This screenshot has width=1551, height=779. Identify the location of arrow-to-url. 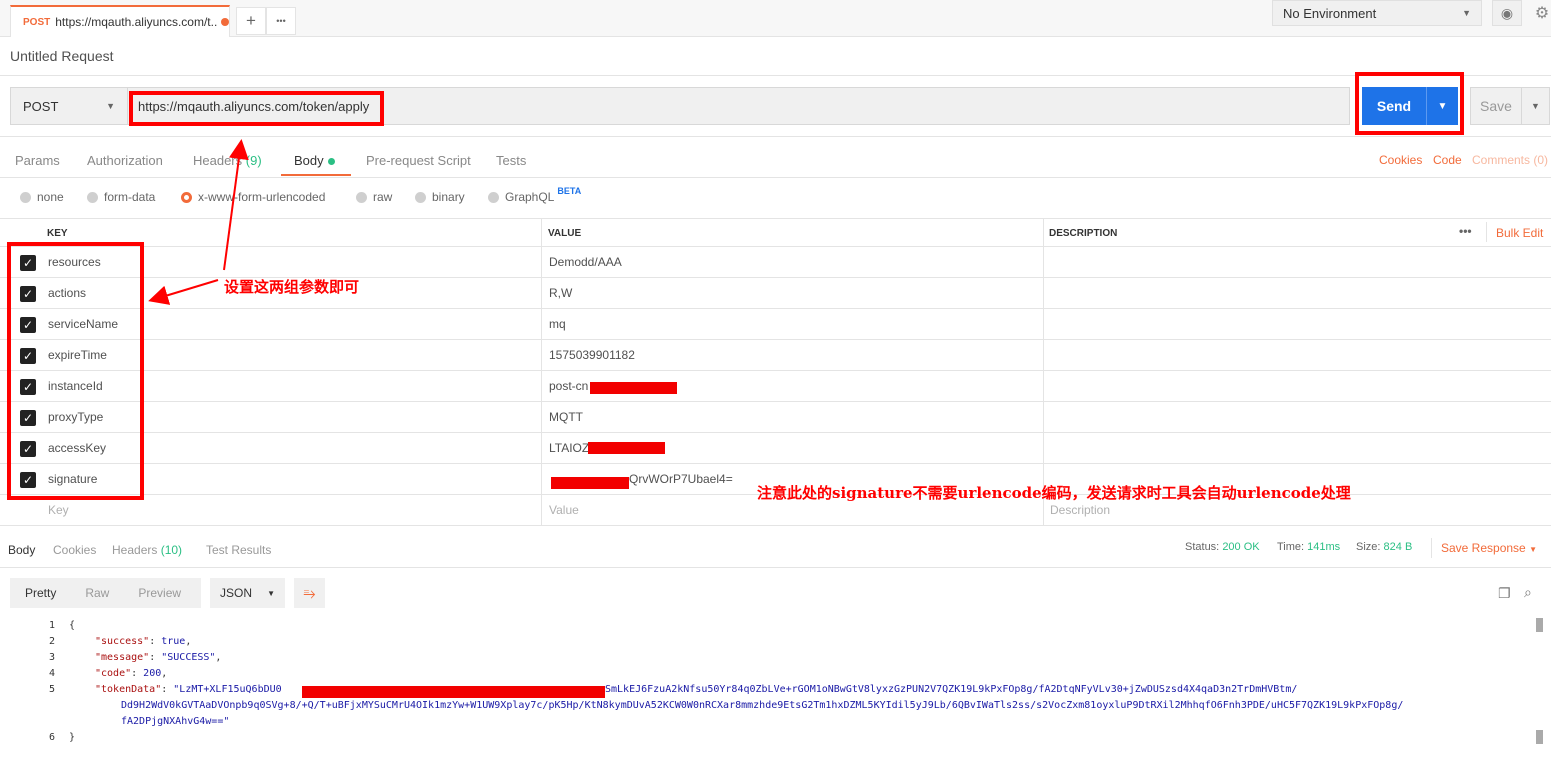
(236, 205).